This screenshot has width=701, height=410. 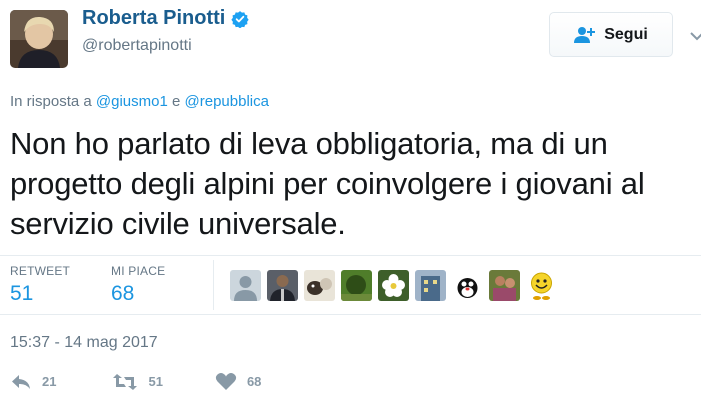 I want to click on reply-prefix: In risposta a, so click(x=51, y=101).